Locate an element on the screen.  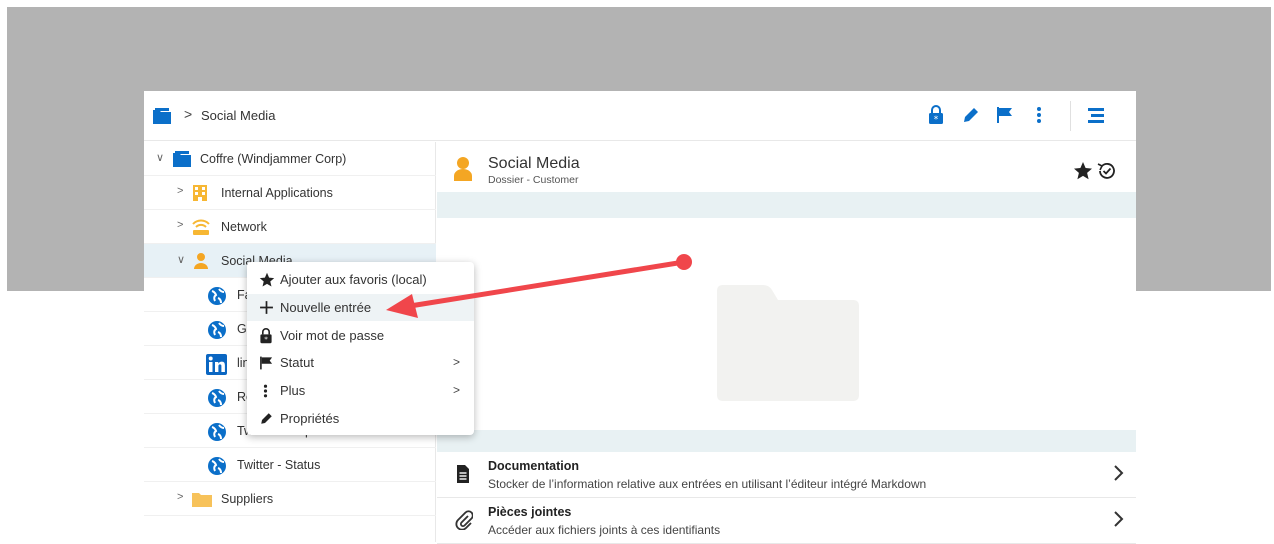
annotation-arrow-head is located at coordinates (402, 306).